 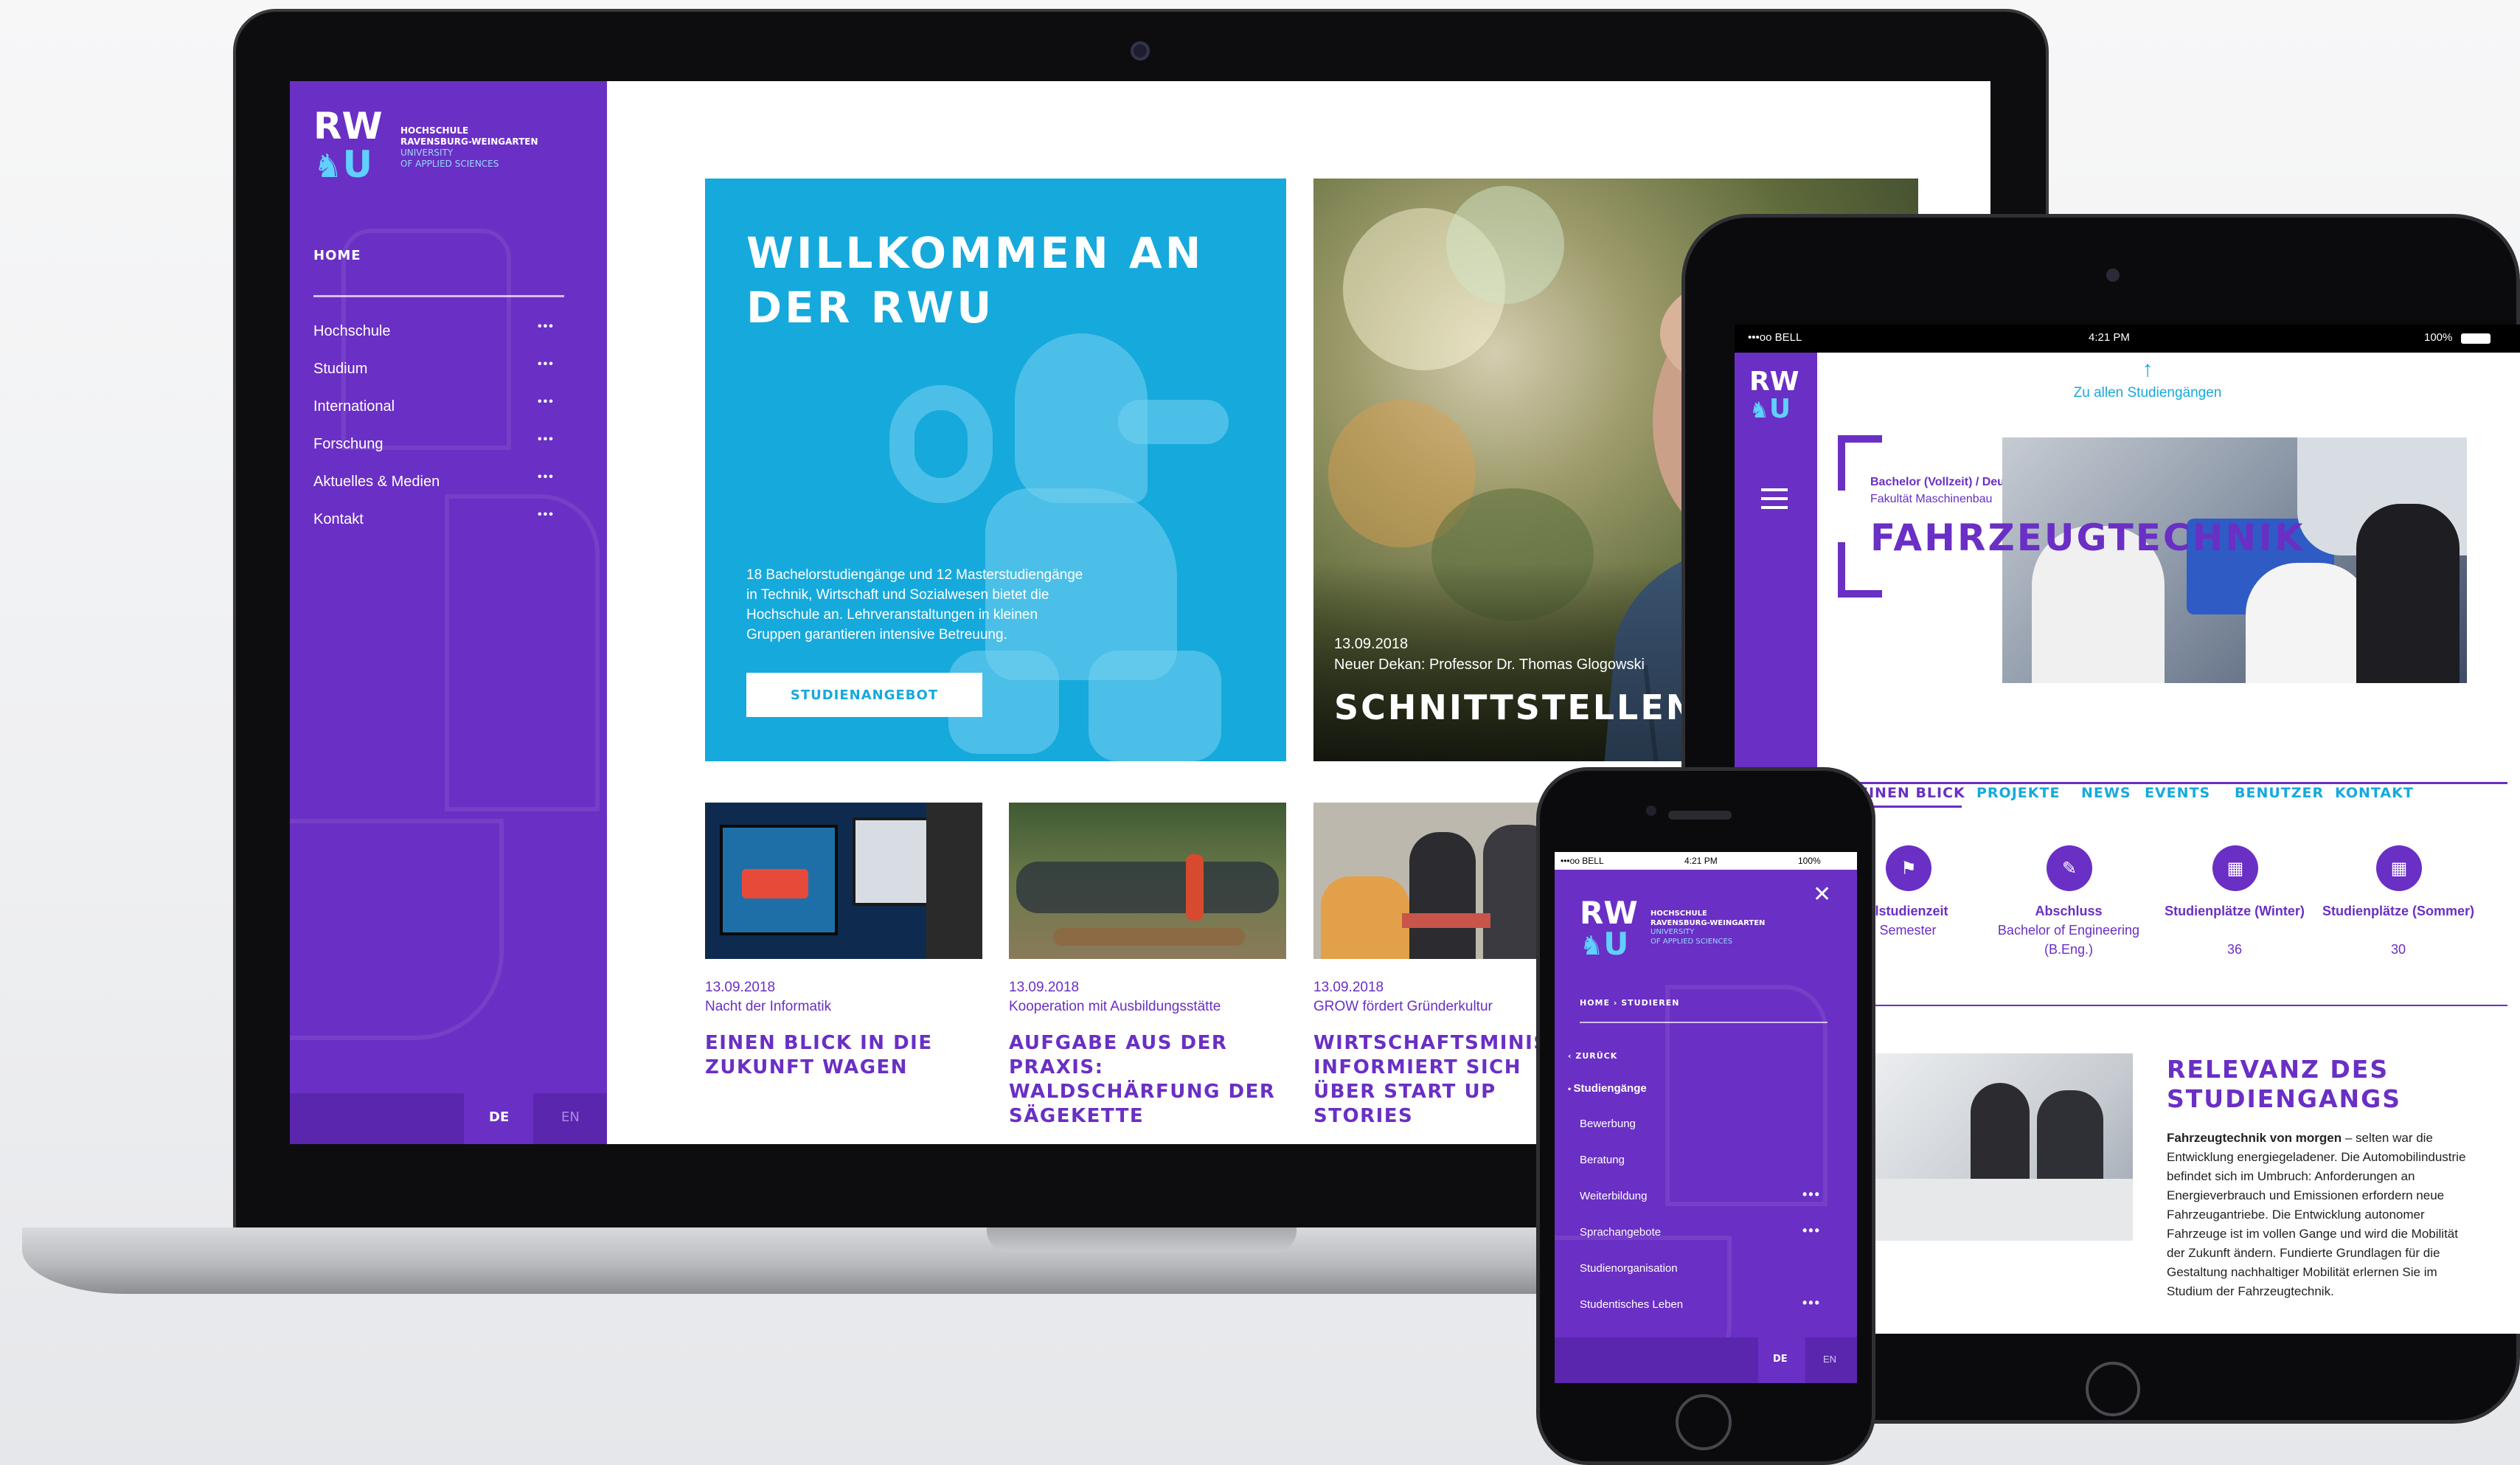 I want to click on hero-title: WILLKOMMEN AN DER RWU, so click(x=975, y=280).